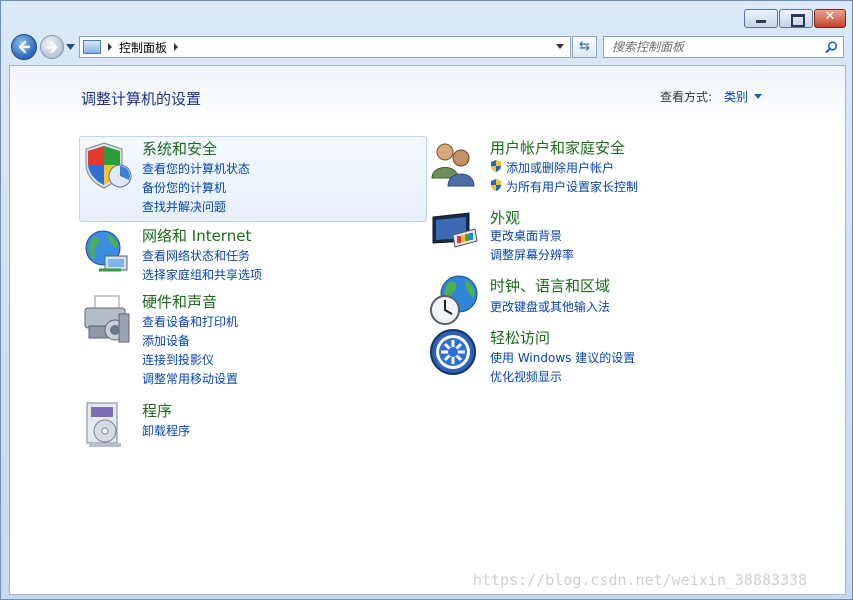 The width and height of the screenshot is (853, 600). Describe the element at coordinates (454, 300) in the screenshot. I see `clock-globe-icon` at that location.